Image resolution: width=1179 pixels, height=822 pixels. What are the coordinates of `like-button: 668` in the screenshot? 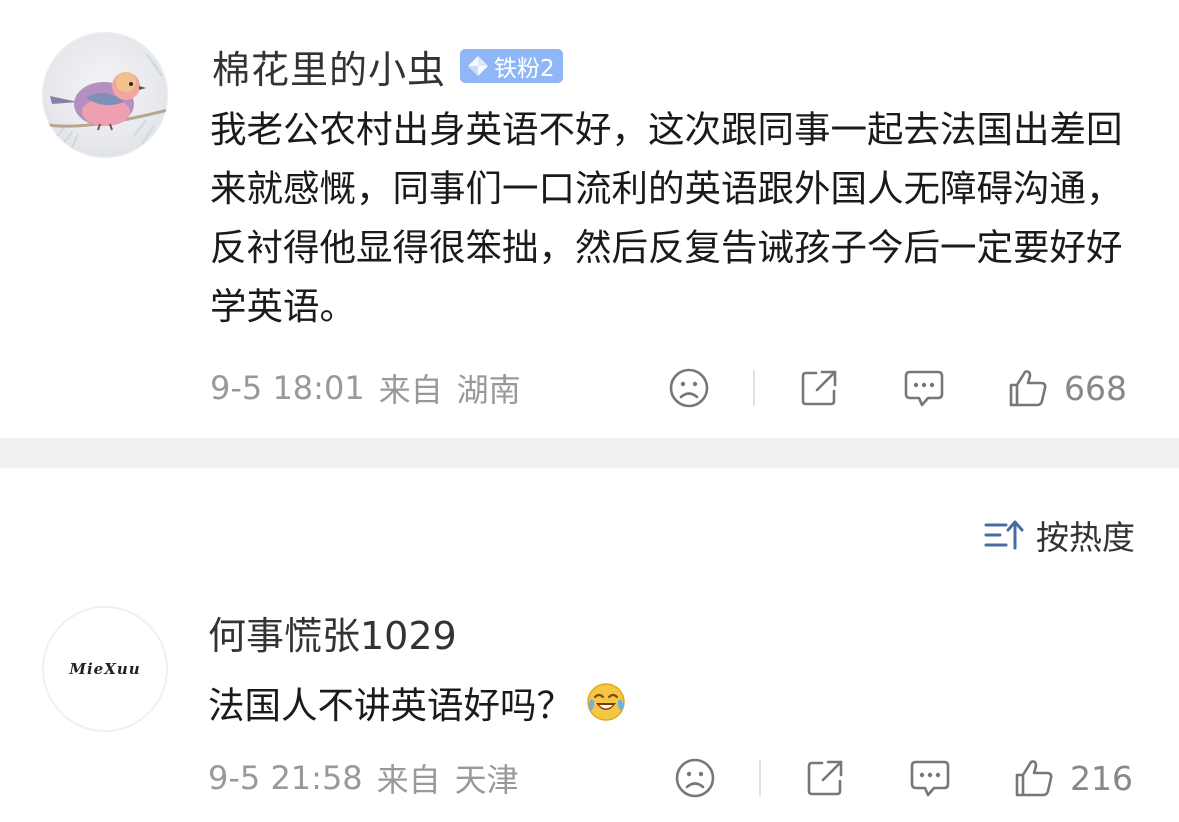 It's located at (1066, 388).